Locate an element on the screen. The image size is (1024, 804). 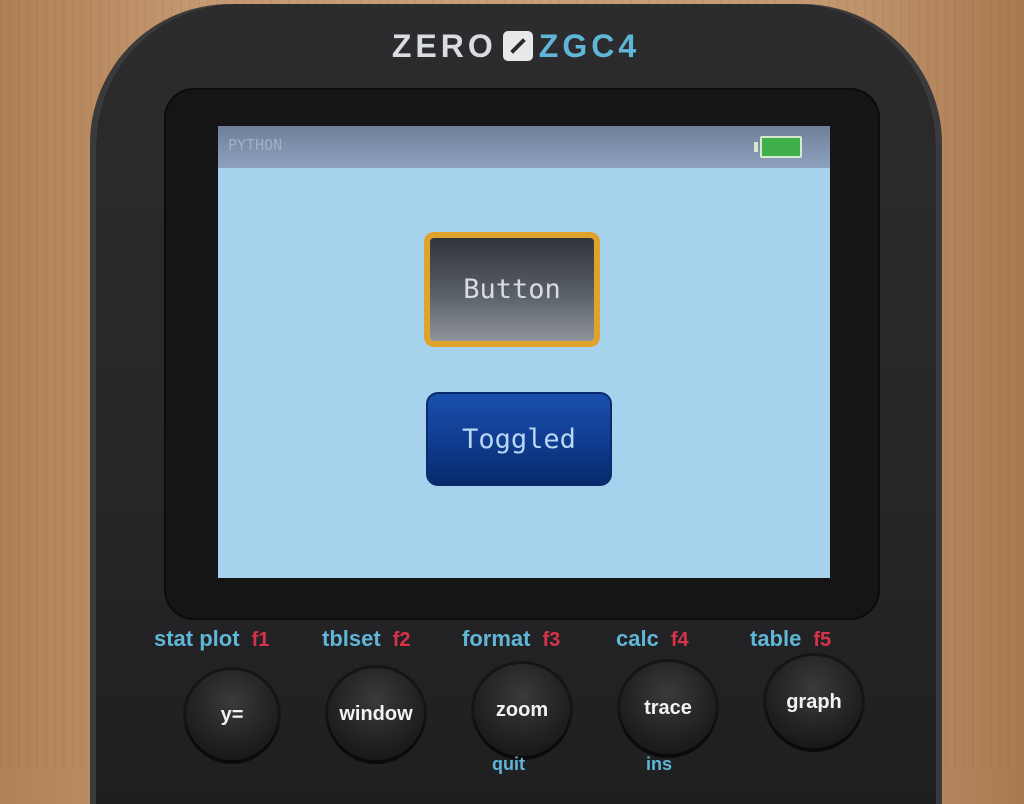
brand-name: ZERO is located at coordinates (444, 46).